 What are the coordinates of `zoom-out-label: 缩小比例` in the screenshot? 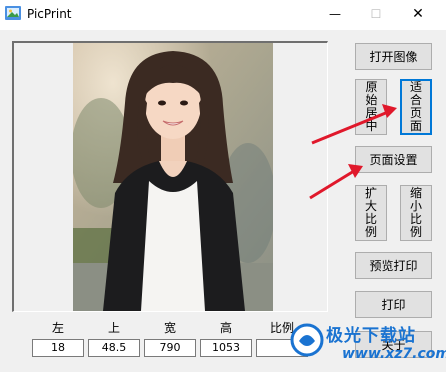 It's located at (415, 212).